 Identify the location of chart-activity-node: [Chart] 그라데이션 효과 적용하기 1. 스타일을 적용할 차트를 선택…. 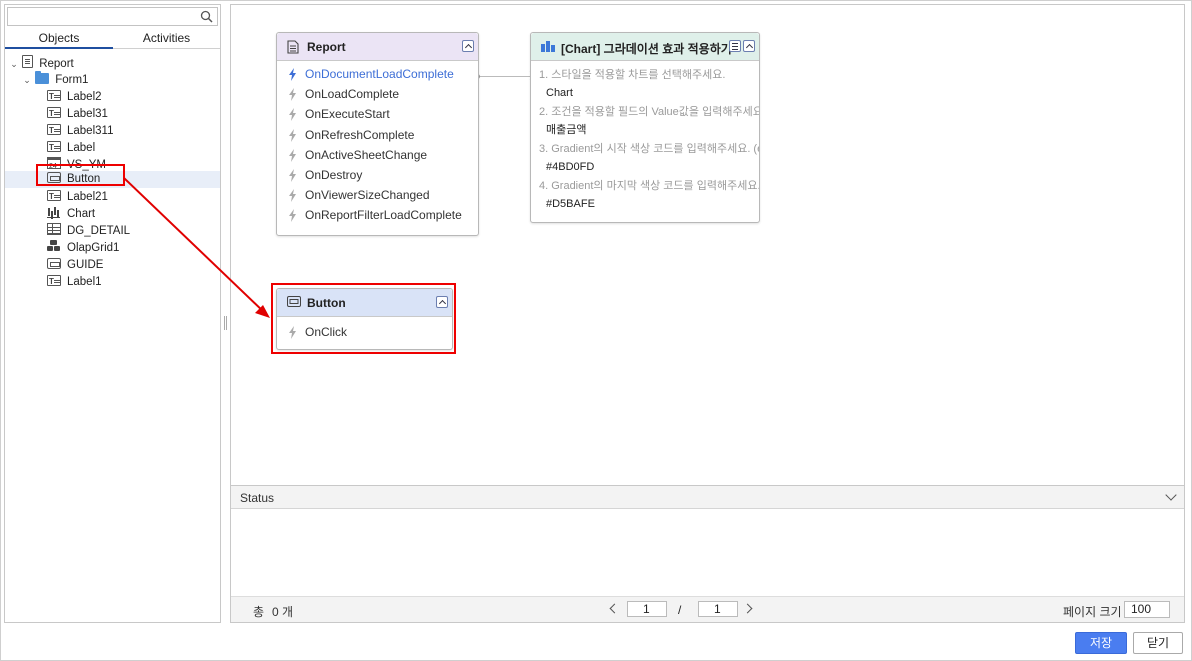
(645, 127).